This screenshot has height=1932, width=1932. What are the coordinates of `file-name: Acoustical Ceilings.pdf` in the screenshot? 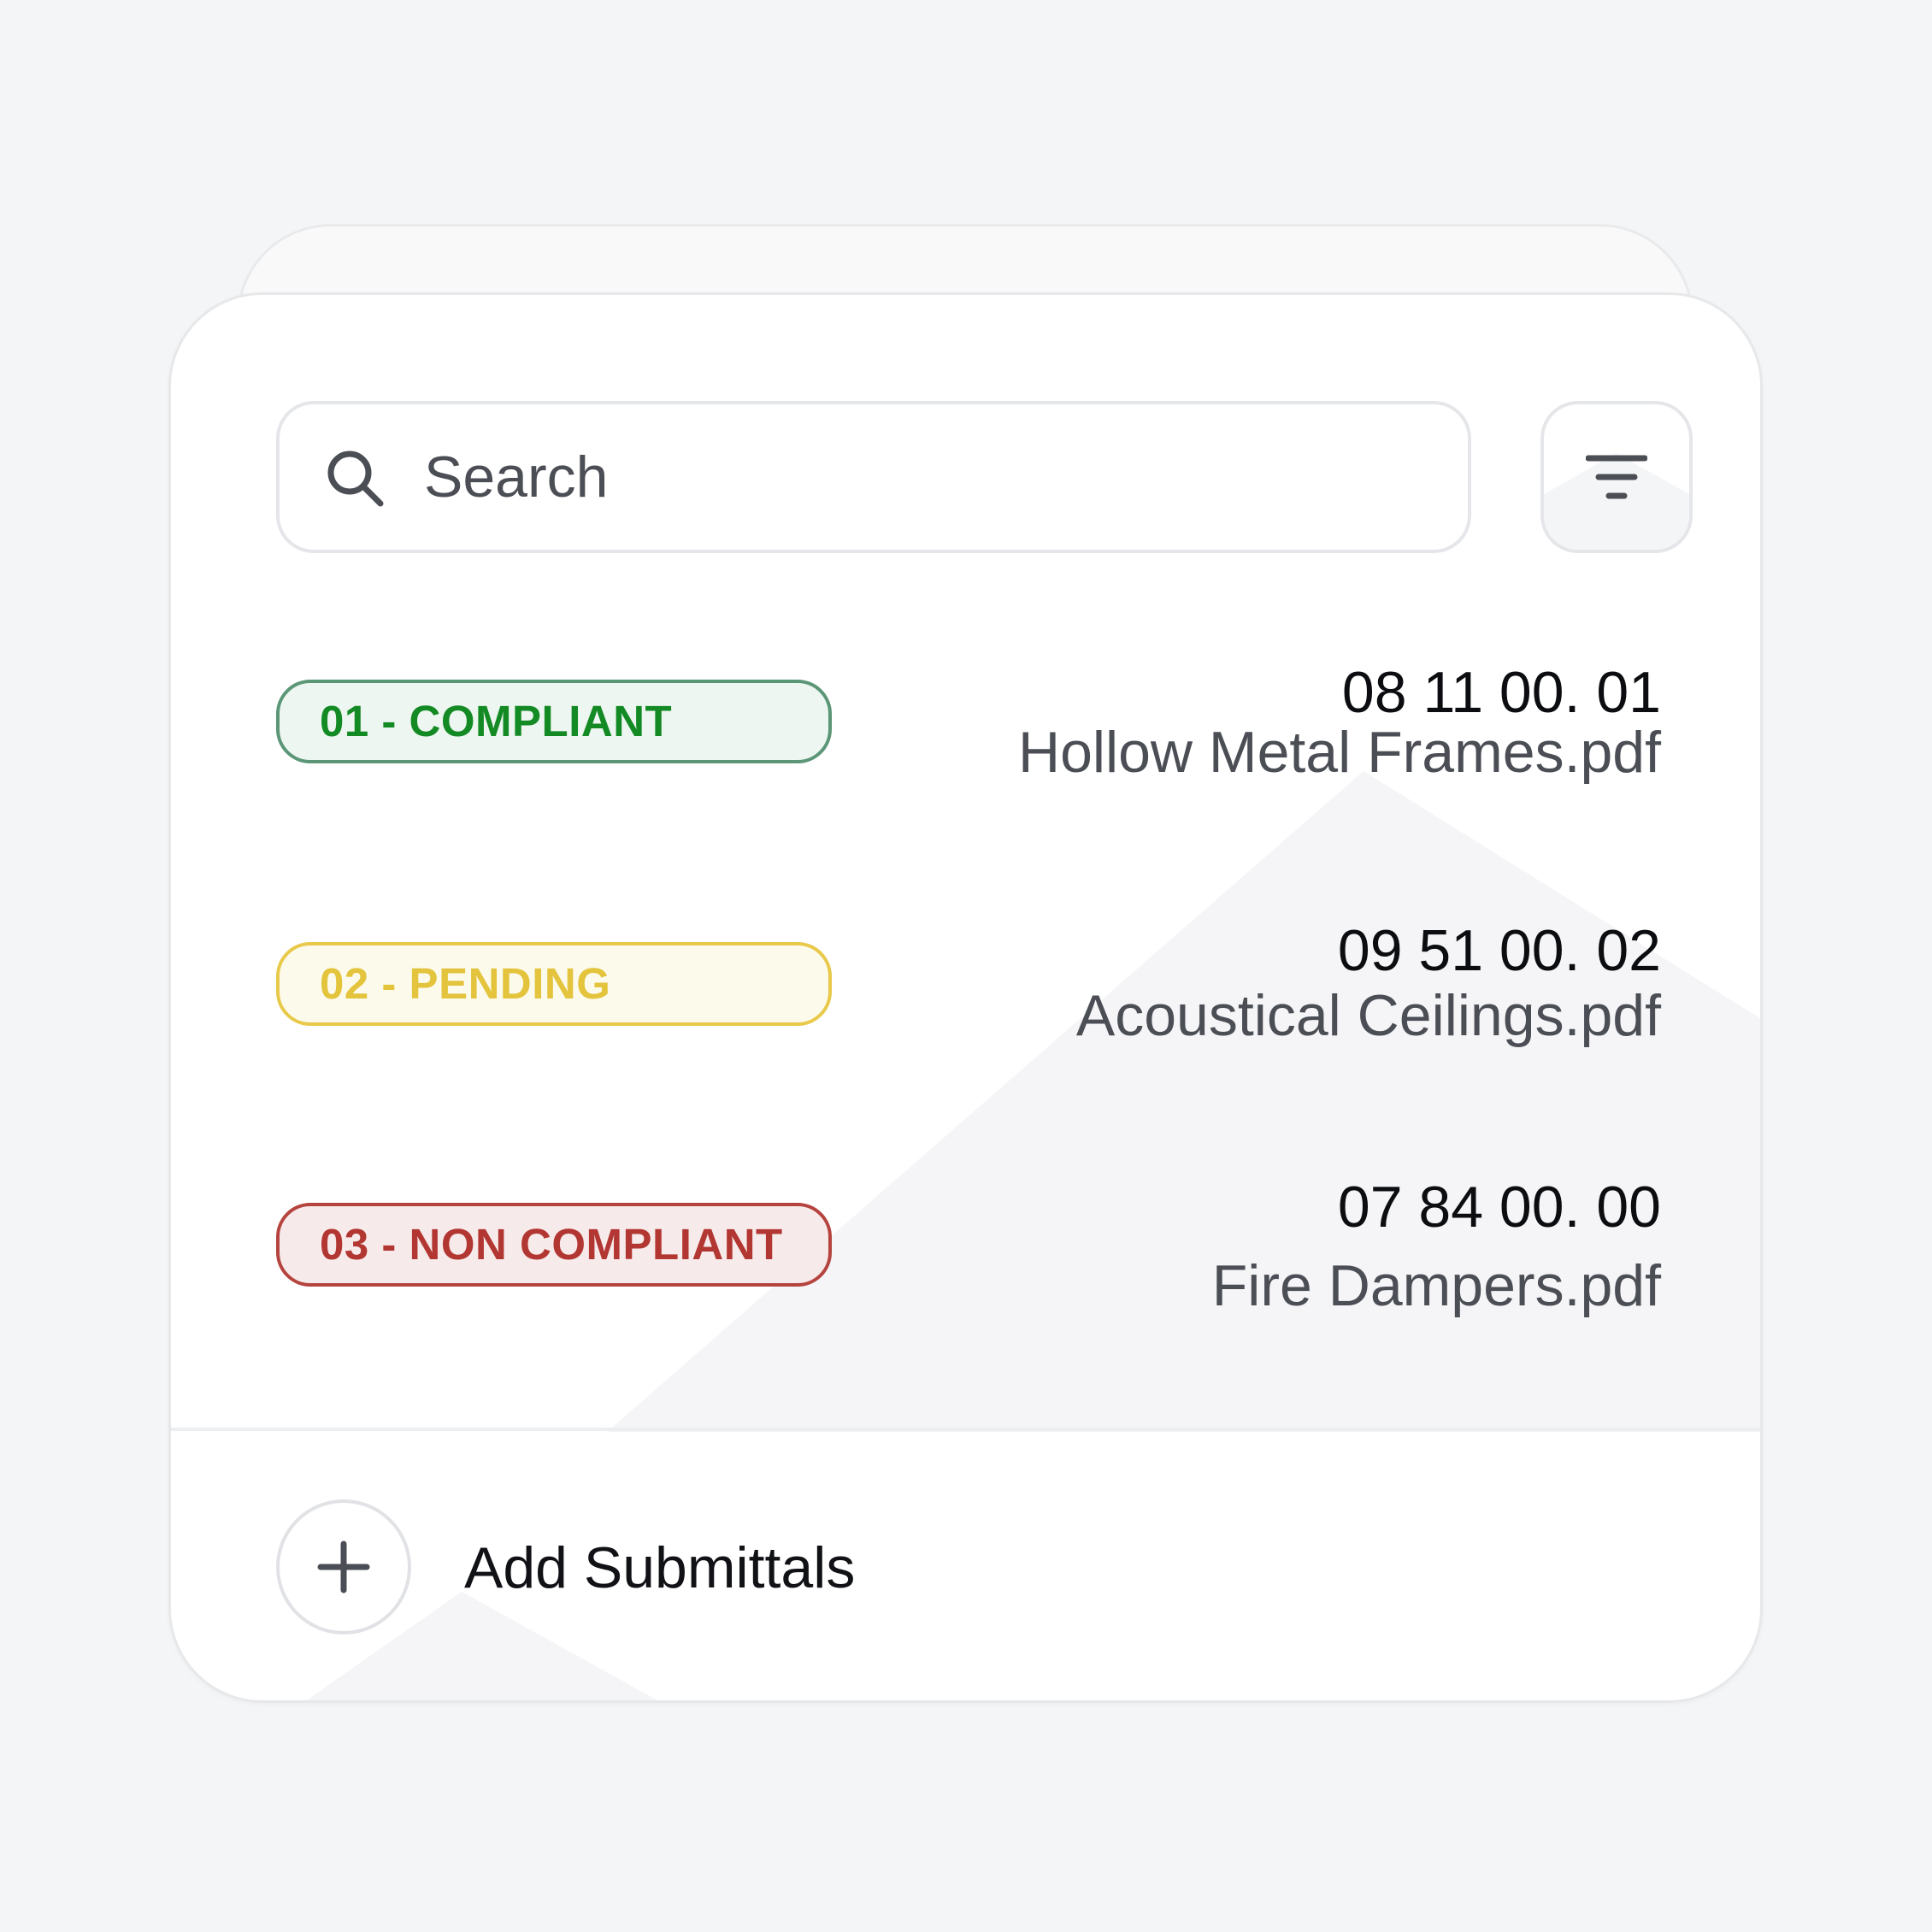 It's located at (1368, 1016).